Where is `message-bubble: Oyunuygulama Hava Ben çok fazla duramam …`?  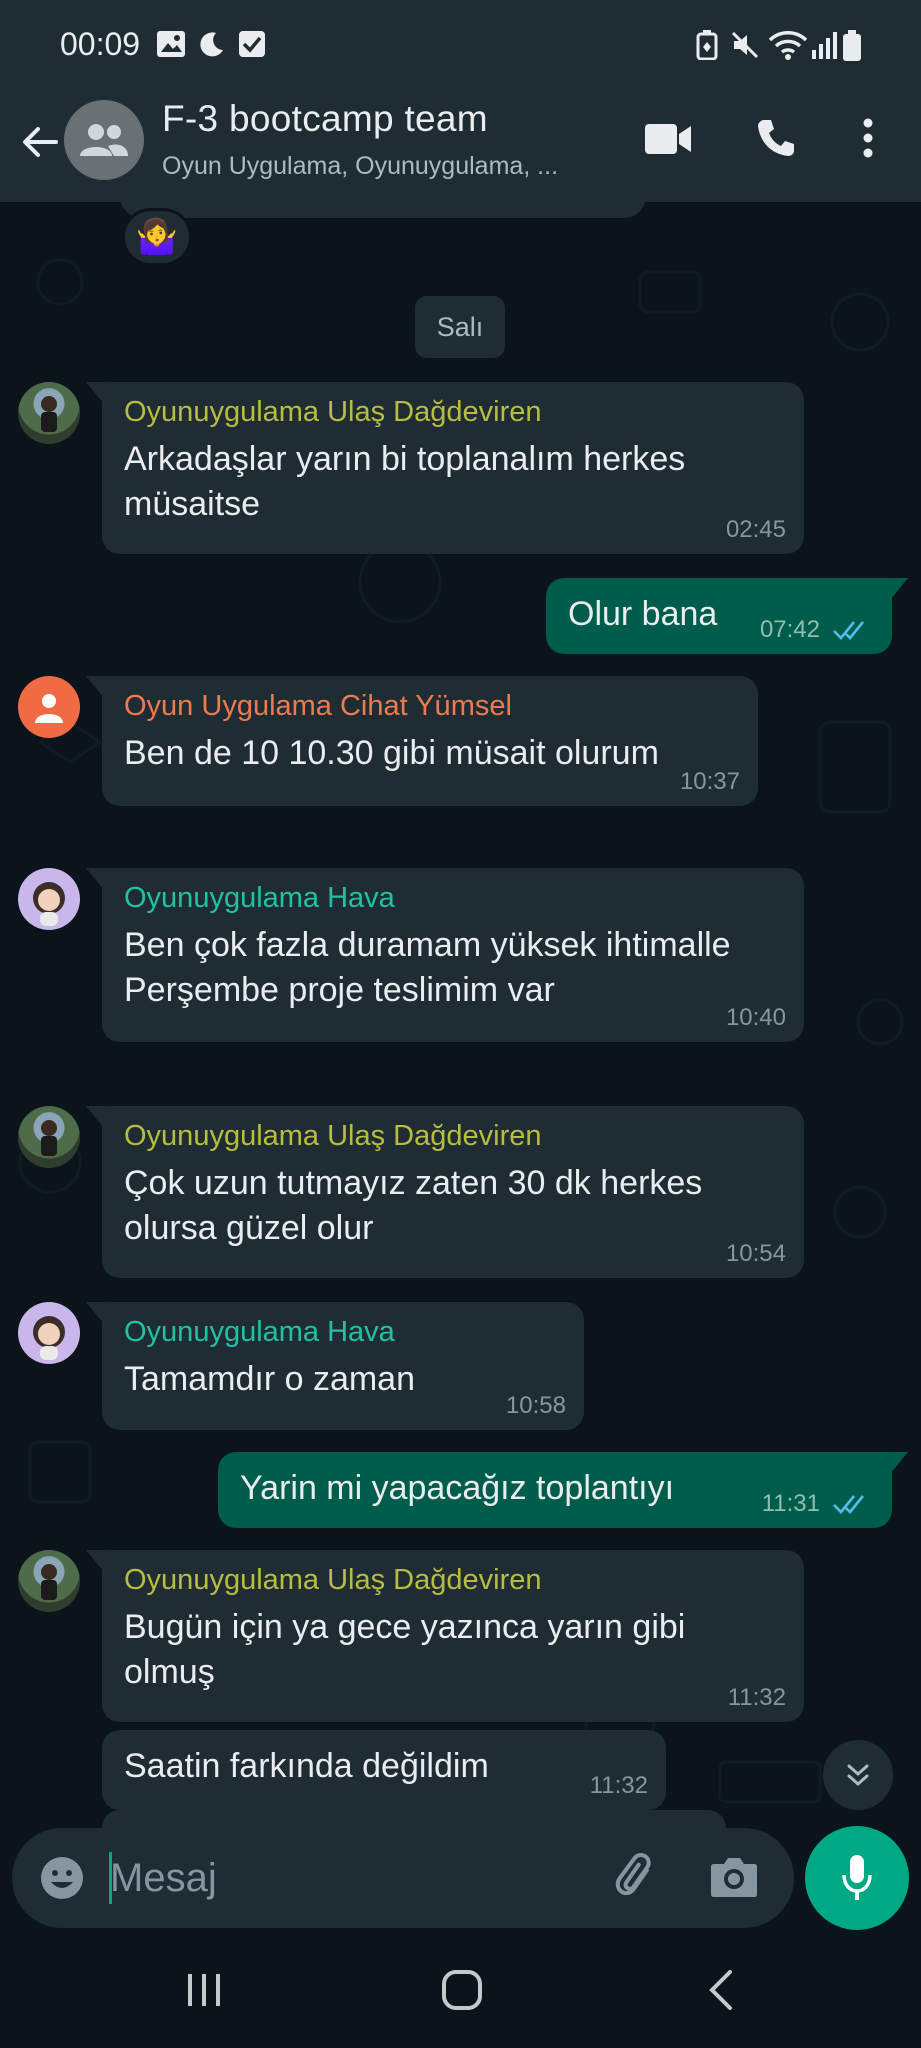
message-bubble: Oyunuygulama Hava Ben çok fazla duramam … is located at coordinates (445, 955).